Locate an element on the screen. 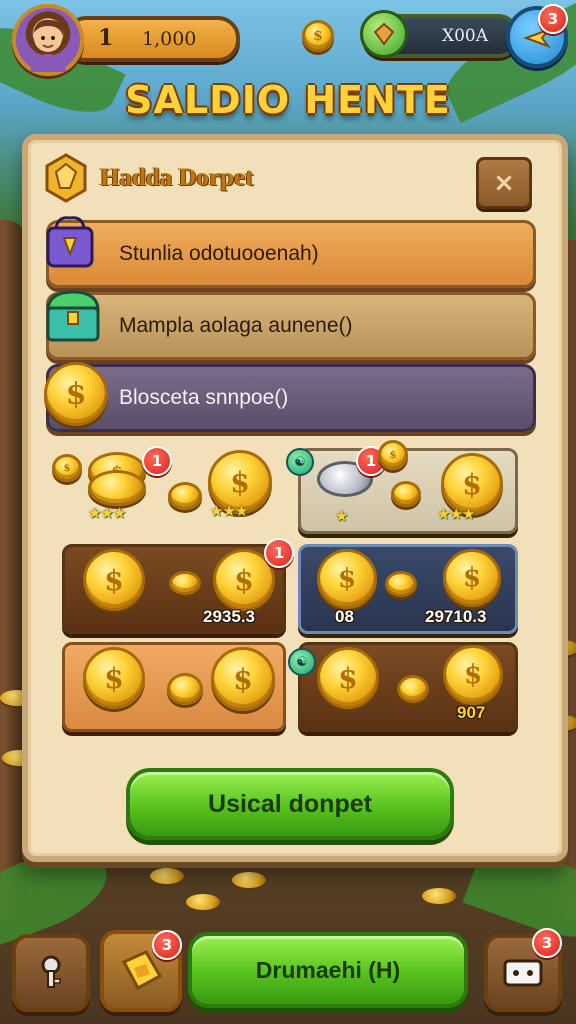 This screenshot has height=1024, width=576. gem-icon is located at coordinates (384, 34).